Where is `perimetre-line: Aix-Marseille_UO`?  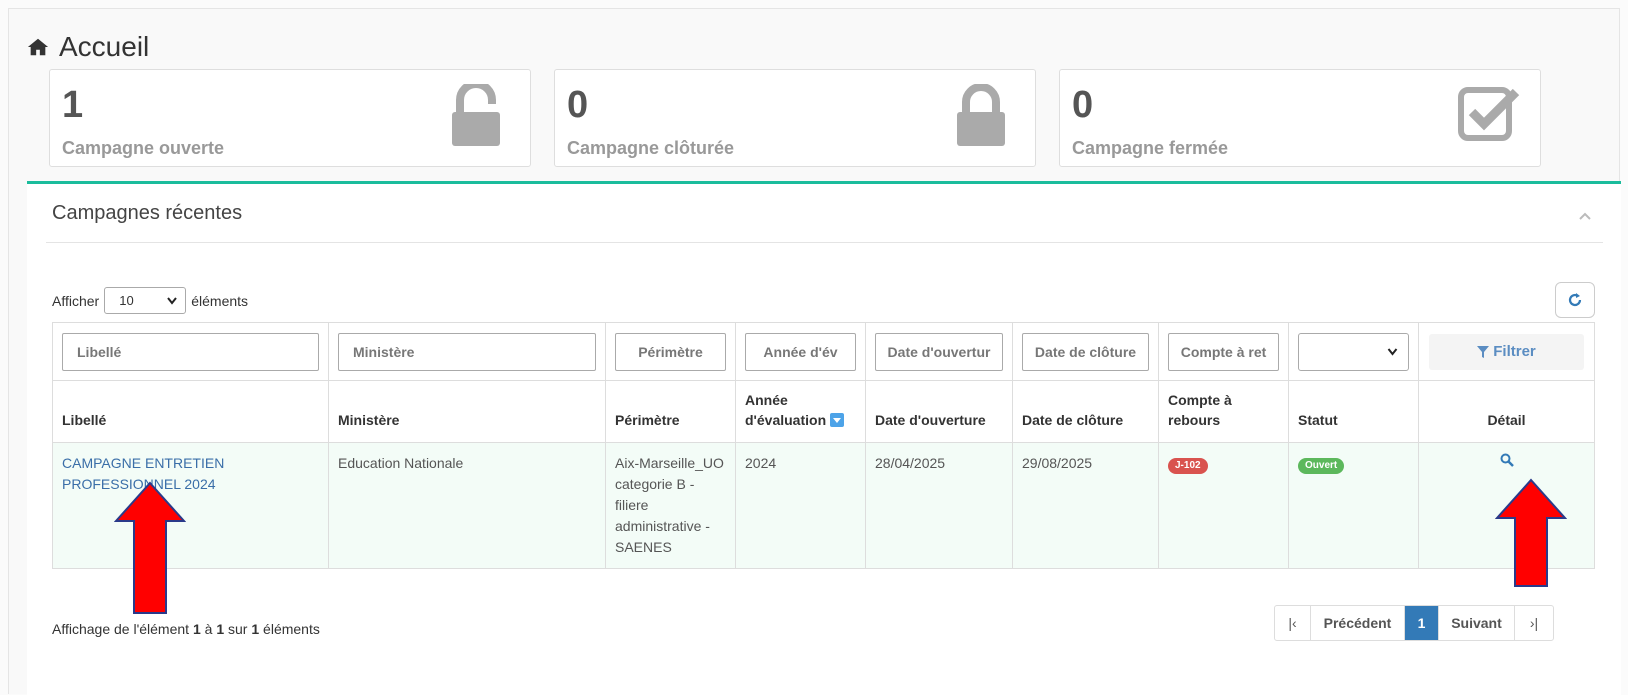 perimetre-line: Aix-Marseille_UO is located at coordinates (669, 463).